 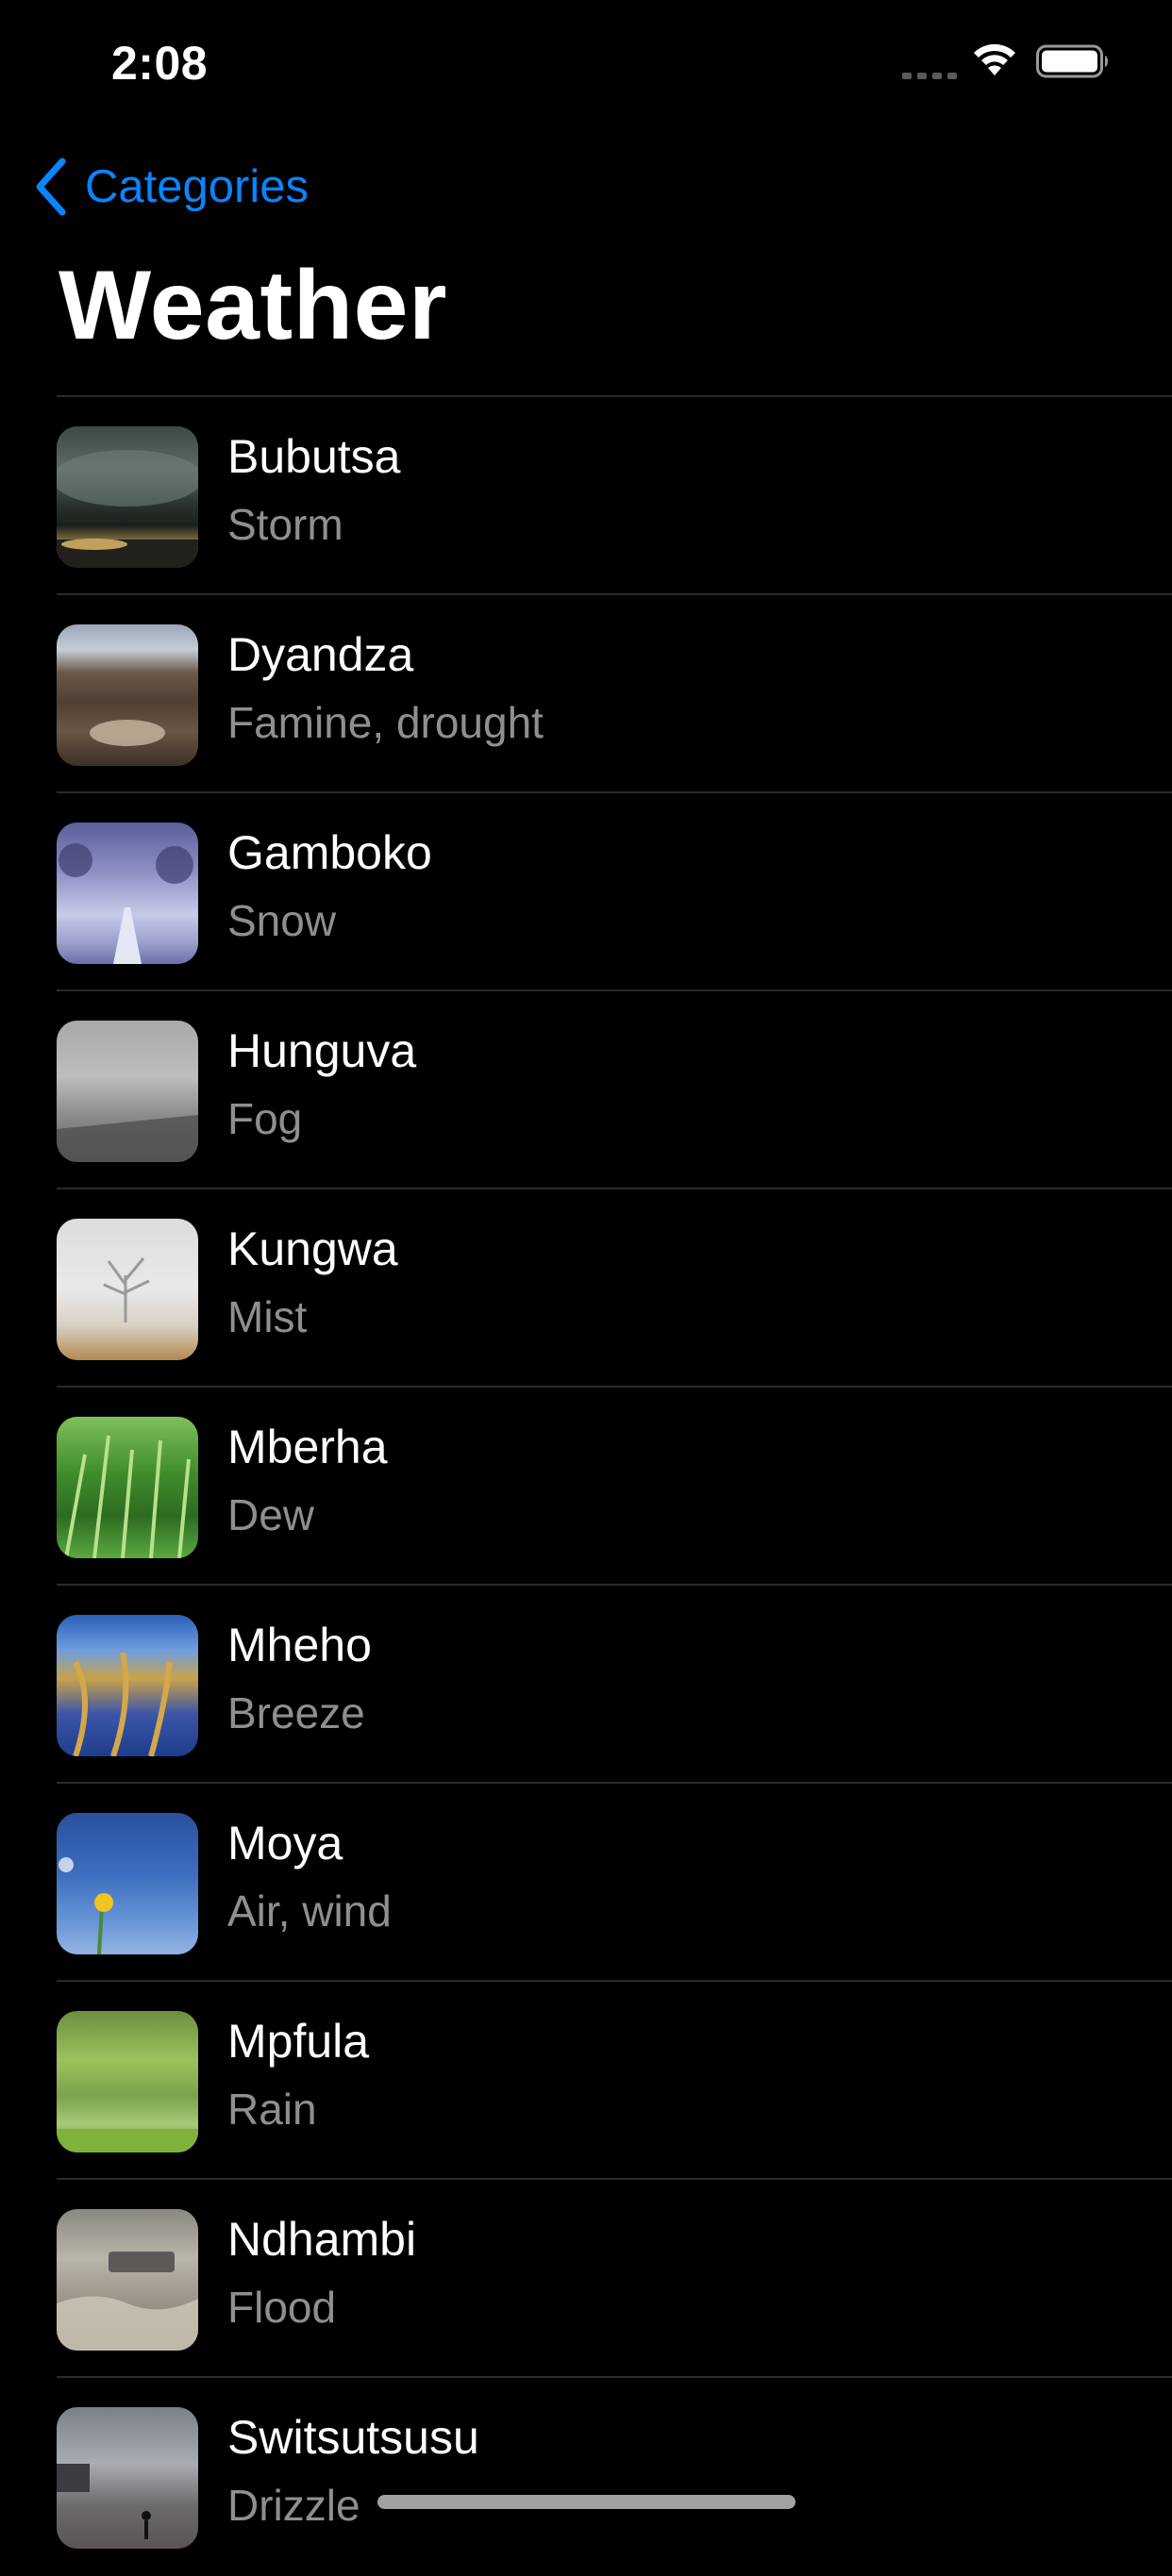 I want to click on battery-icon, so click(x=1072, y=61).